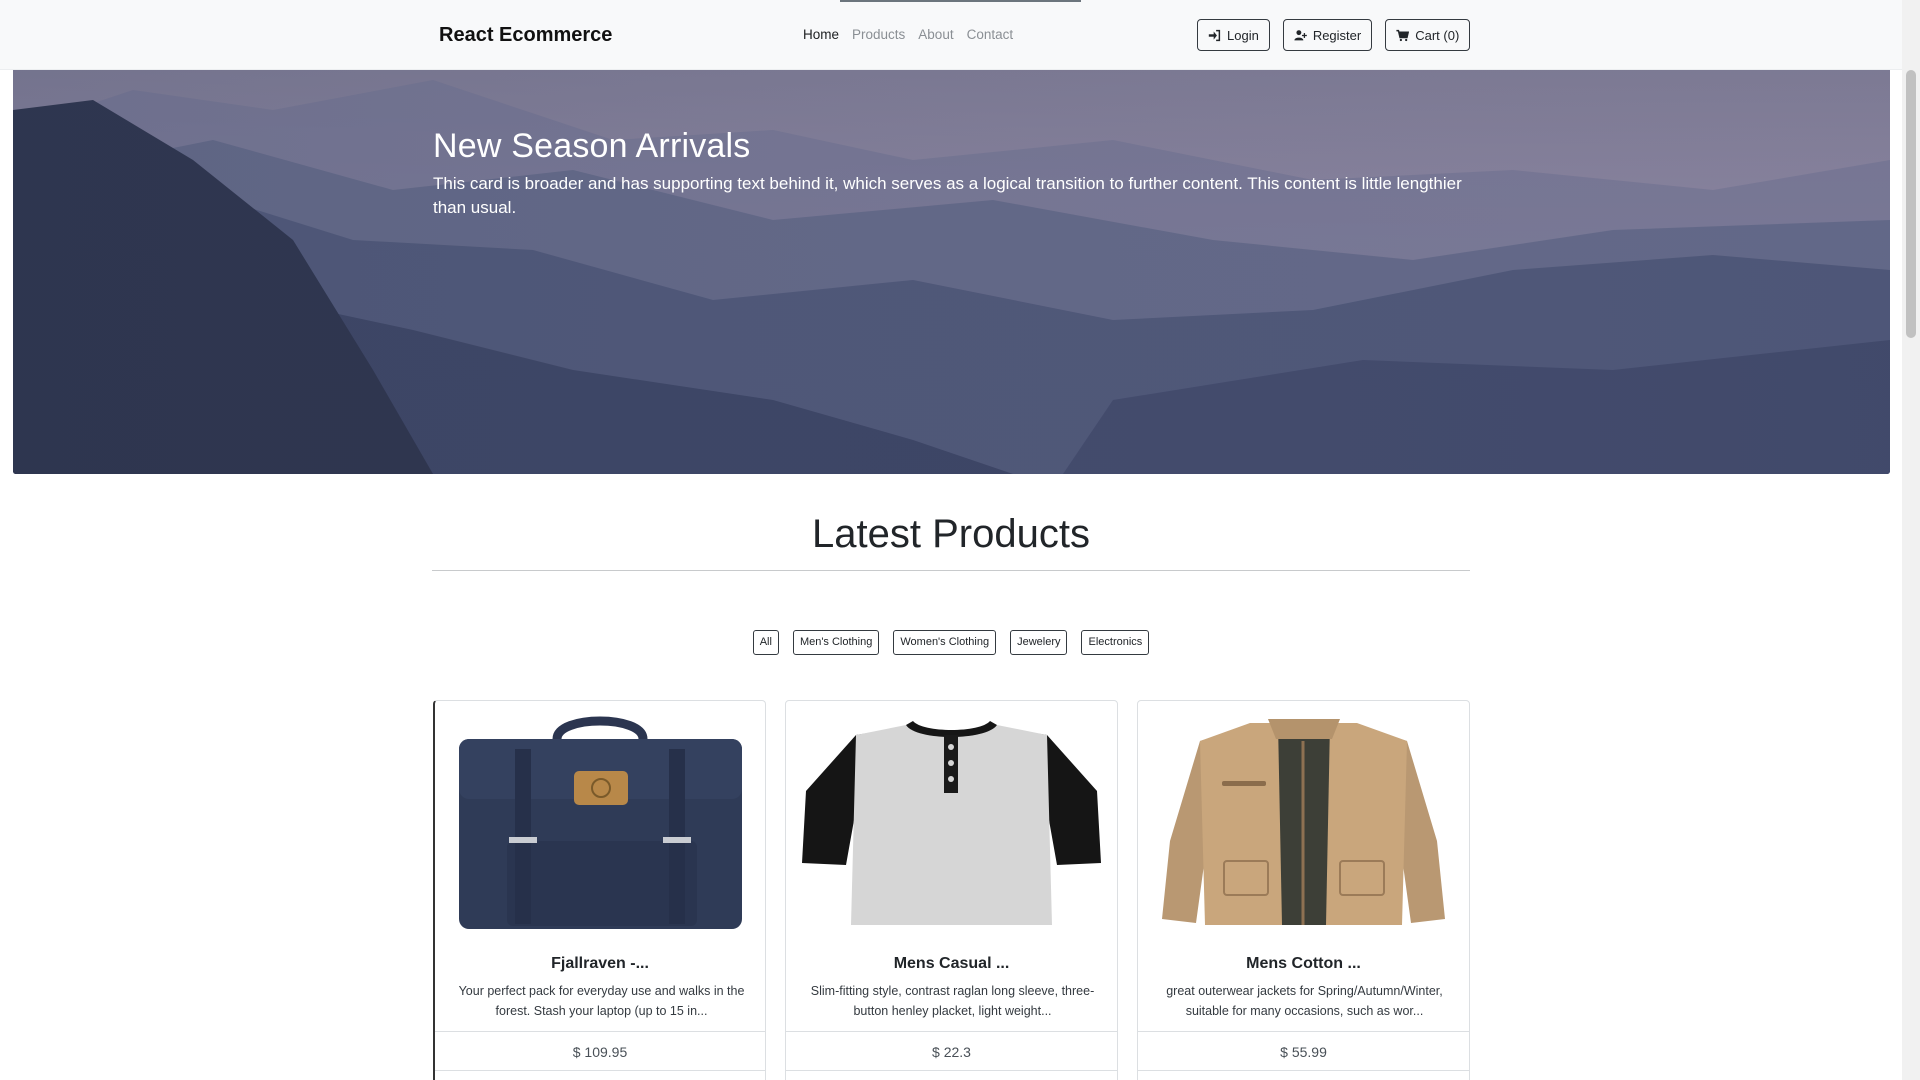 This screenshot has height=1080, width=1920. Describe the element at coordinates (908, 34) in the screenshot. I see `nav-links: Home Products About Contact` at that location.